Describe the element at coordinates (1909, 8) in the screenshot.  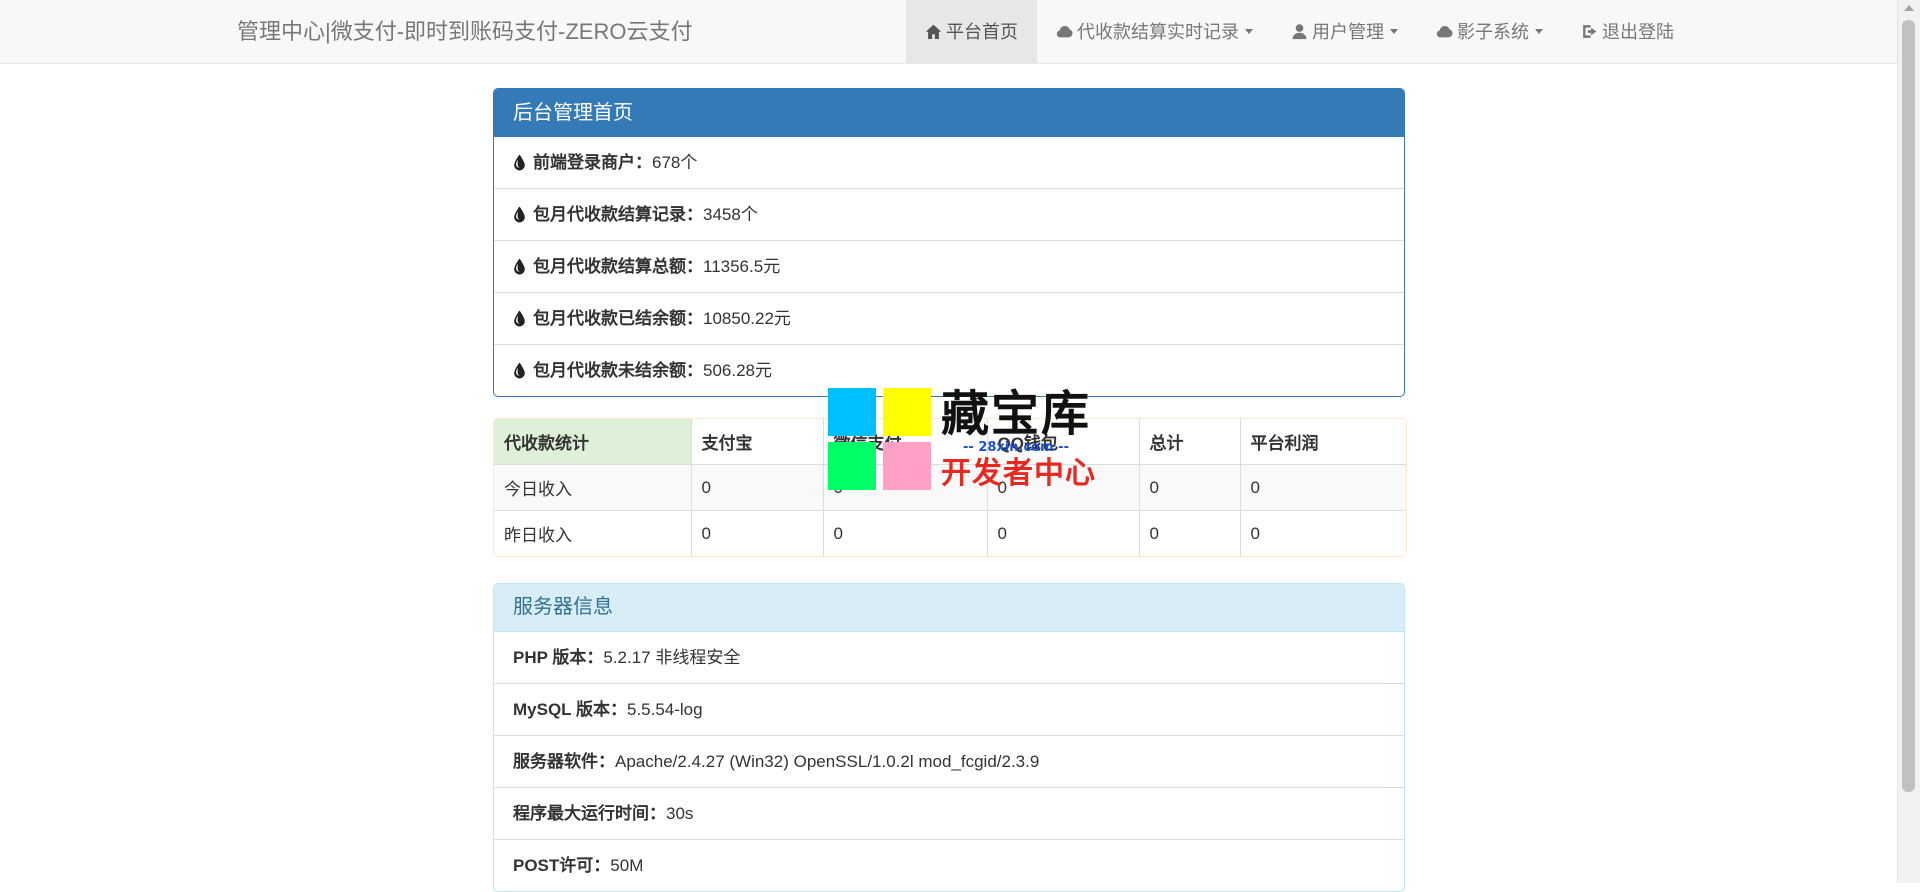
I see `scroll-up-arrow-icon` at that location.